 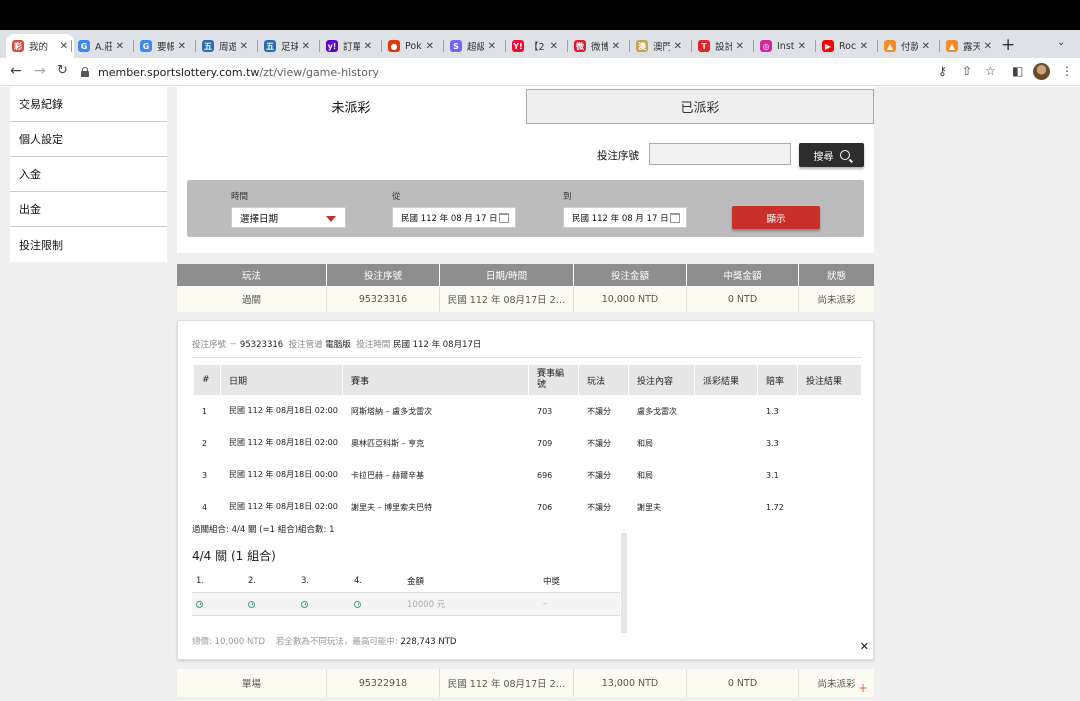 What do you see at coordinates (1041, 71) in the screenshot?
I see `profile-avatar` at bounding box center [1041, 71].